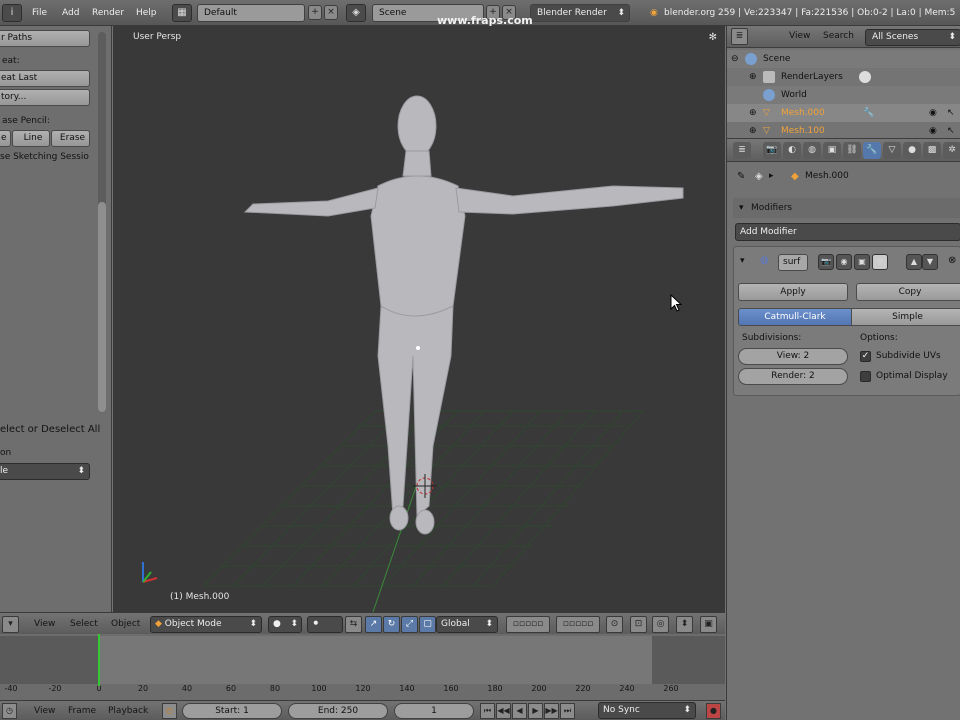 This screenshot has height=720, width=960. What do you see at coordinates (31, 138) in the screenshot?
I see `line-button: Line` at bounding box center [31, 138].